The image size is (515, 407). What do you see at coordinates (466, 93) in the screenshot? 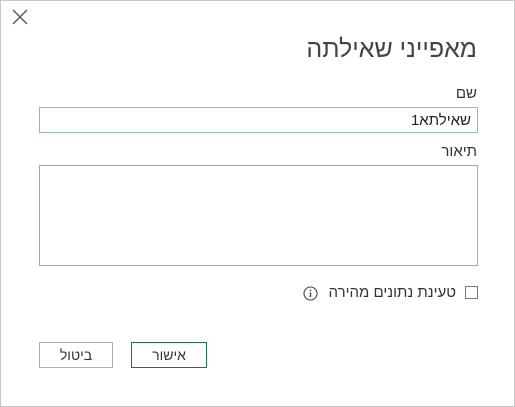
I see `name-label: שם` at bounding box center [466, 93].